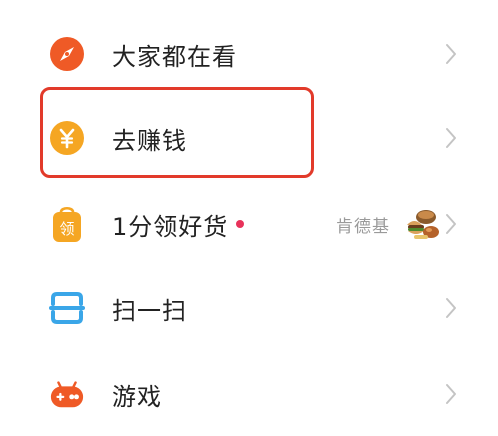 The width and height of the screenshot is (498, 436). Describe the element at coordinates (174, 56) in the screenshot. I see `menu-item-label: 大家都在看` at that location.